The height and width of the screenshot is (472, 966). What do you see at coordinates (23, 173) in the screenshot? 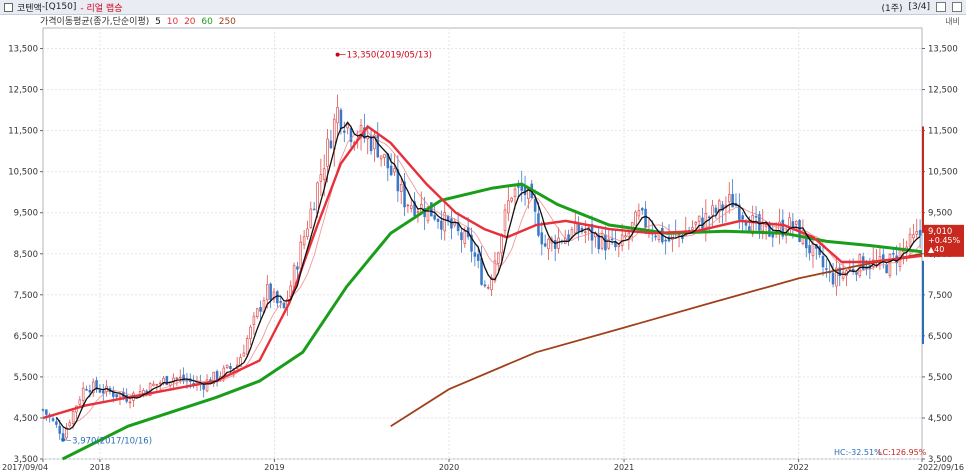
I see `y-tick-label-left: 10,500` at bounding box center [23, 173].